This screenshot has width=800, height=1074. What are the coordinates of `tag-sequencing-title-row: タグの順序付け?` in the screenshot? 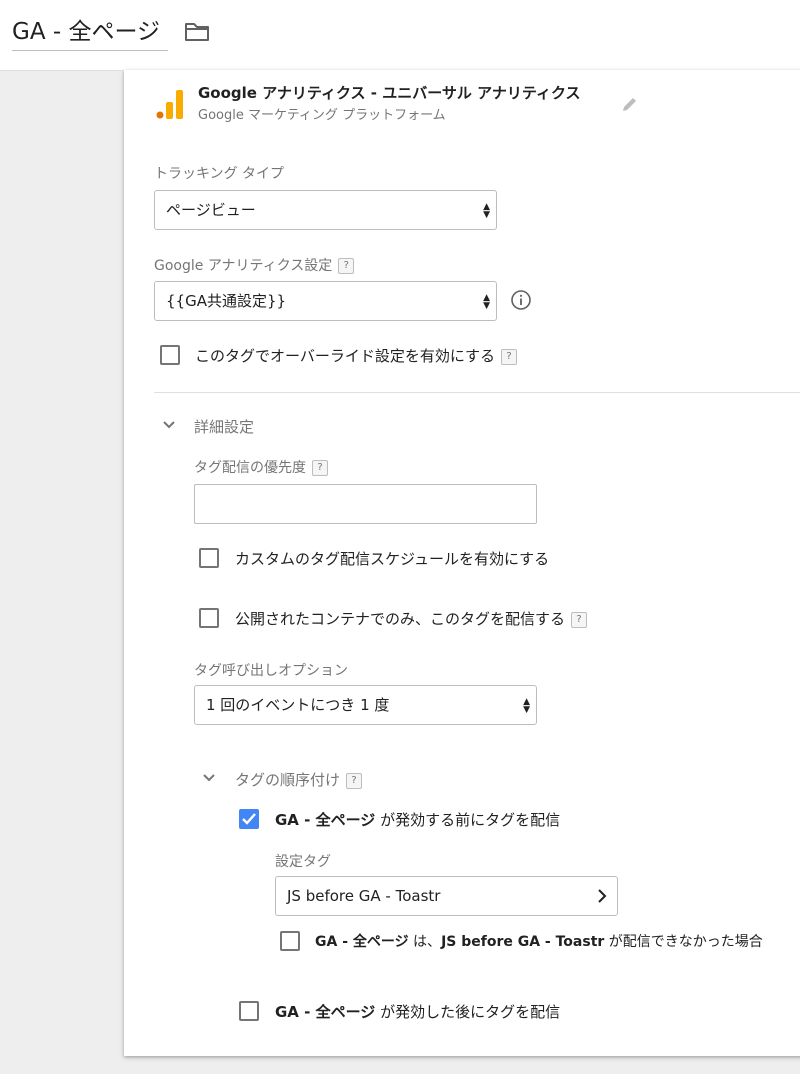 It's located at (299, 779).